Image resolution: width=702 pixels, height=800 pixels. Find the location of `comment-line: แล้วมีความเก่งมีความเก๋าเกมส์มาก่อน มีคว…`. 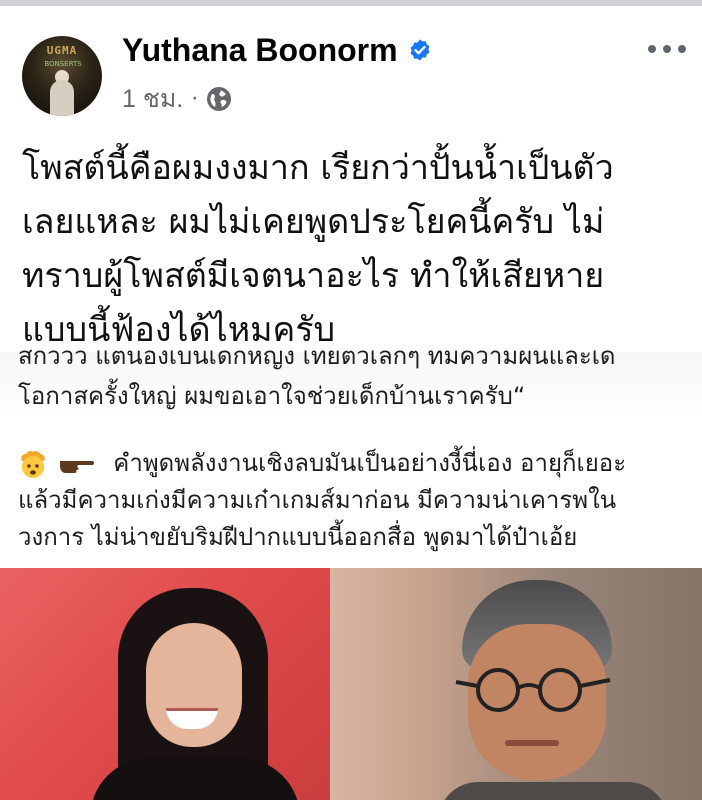

comment-line: แล้วมีความเก่งมีความเก๋าเกมส์มาก่อน มีคว… is located at coordinates (317, 500).